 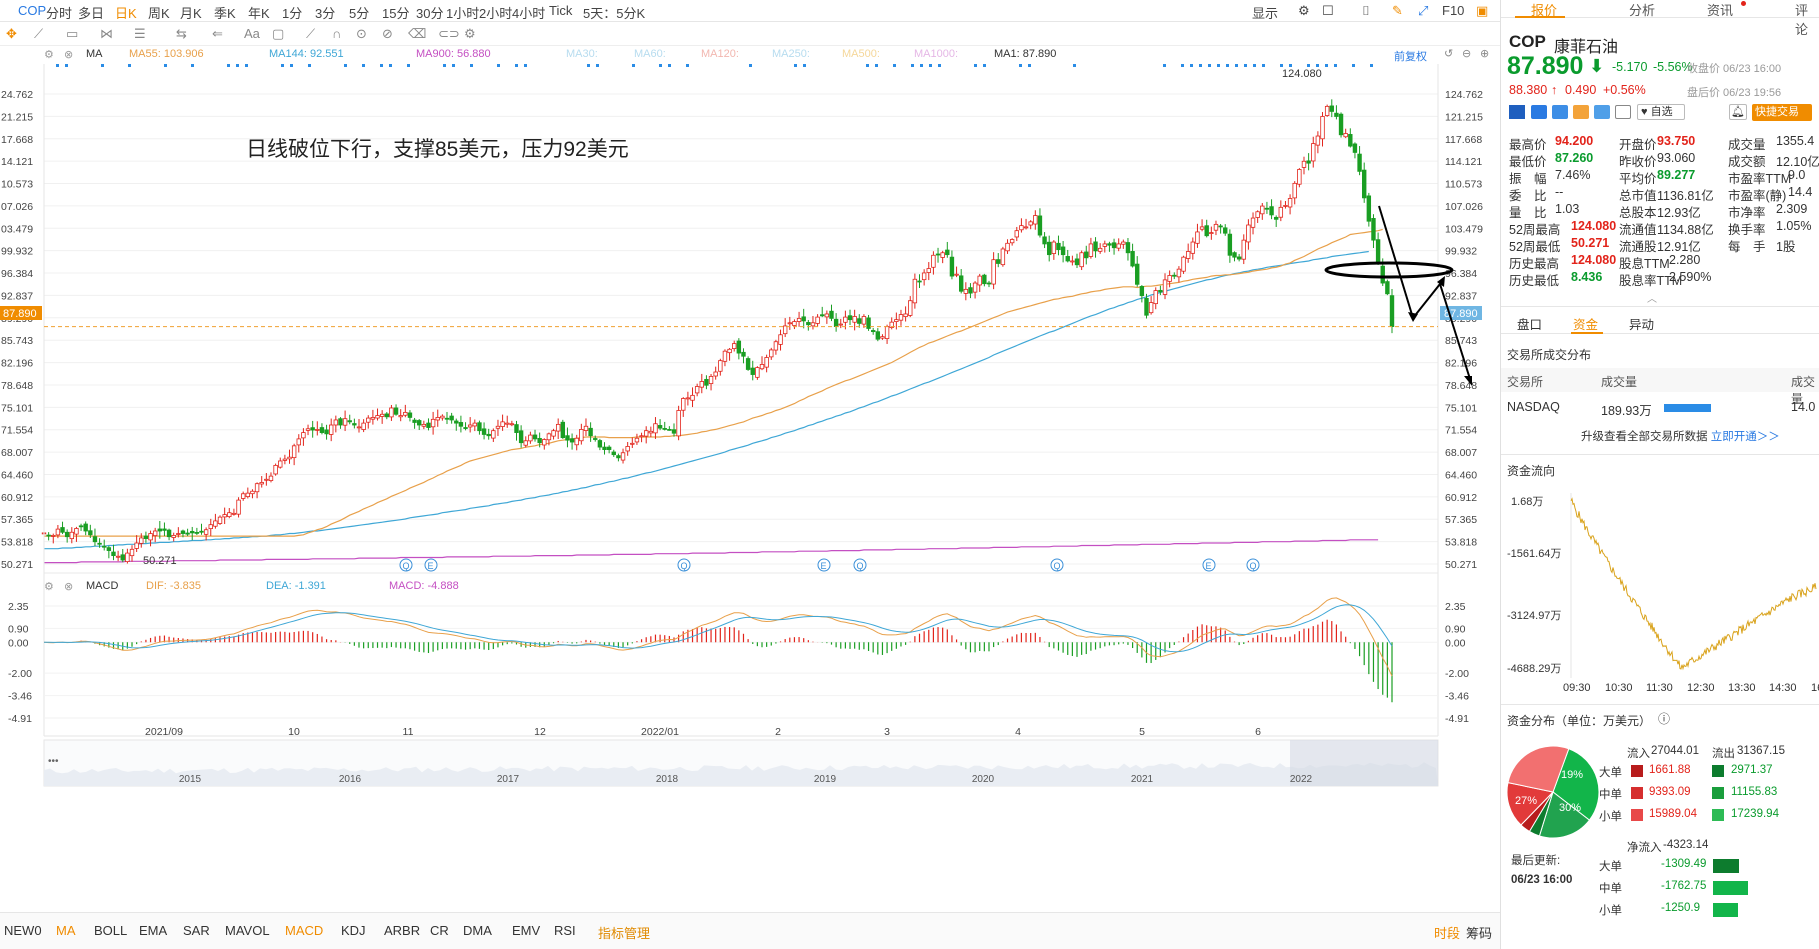 What do you see at coordinates (1623, 112) in the screenshot?
I see `note-icon` at bounding box center [1623, 112].